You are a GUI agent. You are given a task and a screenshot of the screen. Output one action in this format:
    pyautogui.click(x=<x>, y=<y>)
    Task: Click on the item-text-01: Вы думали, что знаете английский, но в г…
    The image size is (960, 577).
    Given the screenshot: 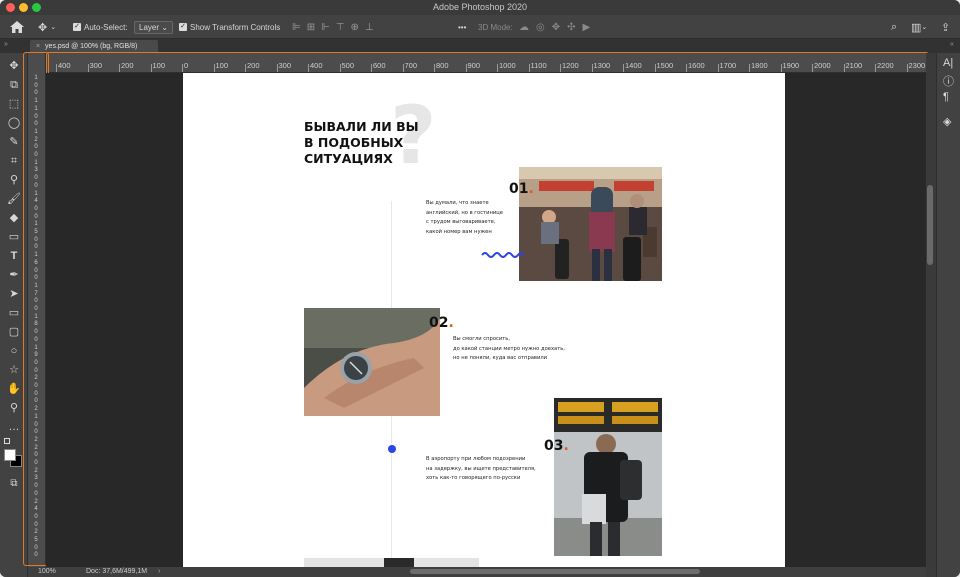 What is the action you would take?
    pyautogui.click(x=464, y=217)
    